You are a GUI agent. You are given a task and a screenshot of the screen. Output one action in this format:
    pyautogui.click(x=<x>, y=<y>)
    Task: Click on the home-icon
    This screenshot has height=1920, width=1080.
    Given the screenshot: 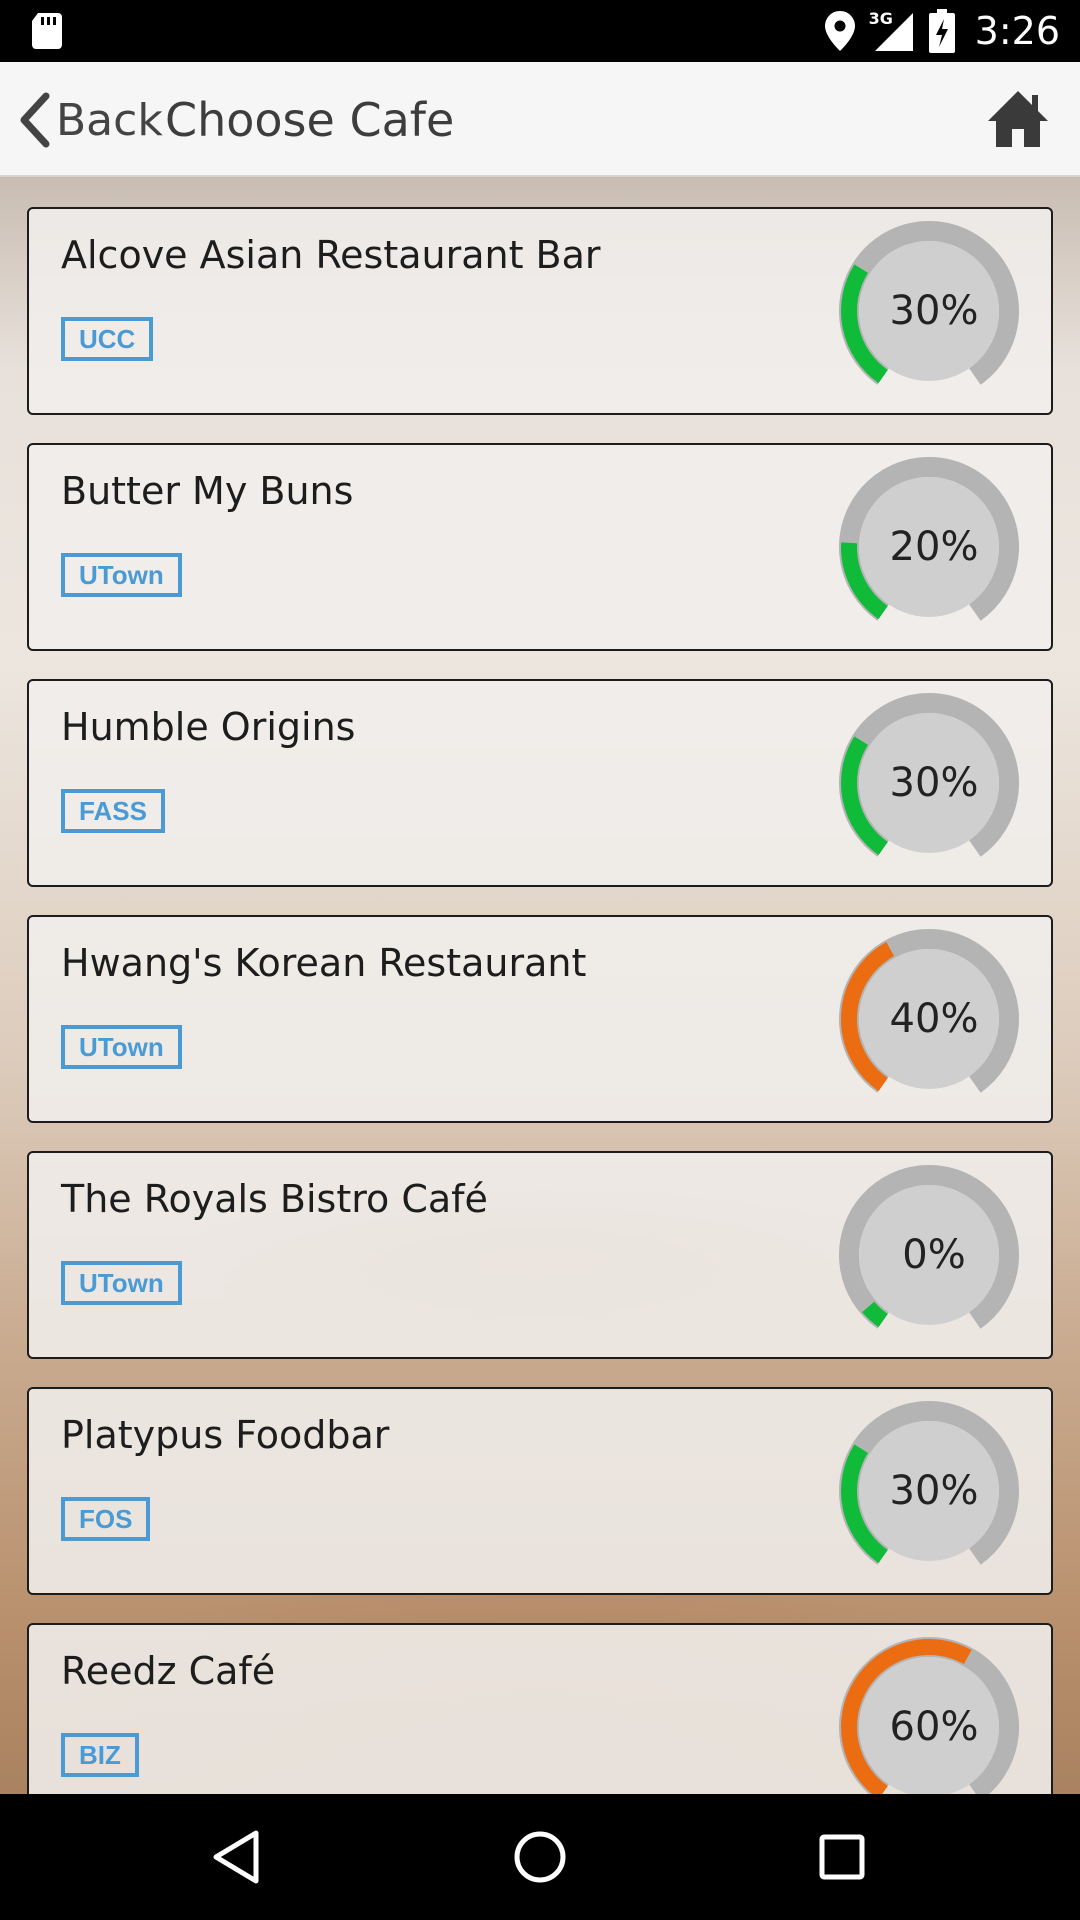 What is the action you would take?
    pyautogui.click(x=1018, y=119)
    